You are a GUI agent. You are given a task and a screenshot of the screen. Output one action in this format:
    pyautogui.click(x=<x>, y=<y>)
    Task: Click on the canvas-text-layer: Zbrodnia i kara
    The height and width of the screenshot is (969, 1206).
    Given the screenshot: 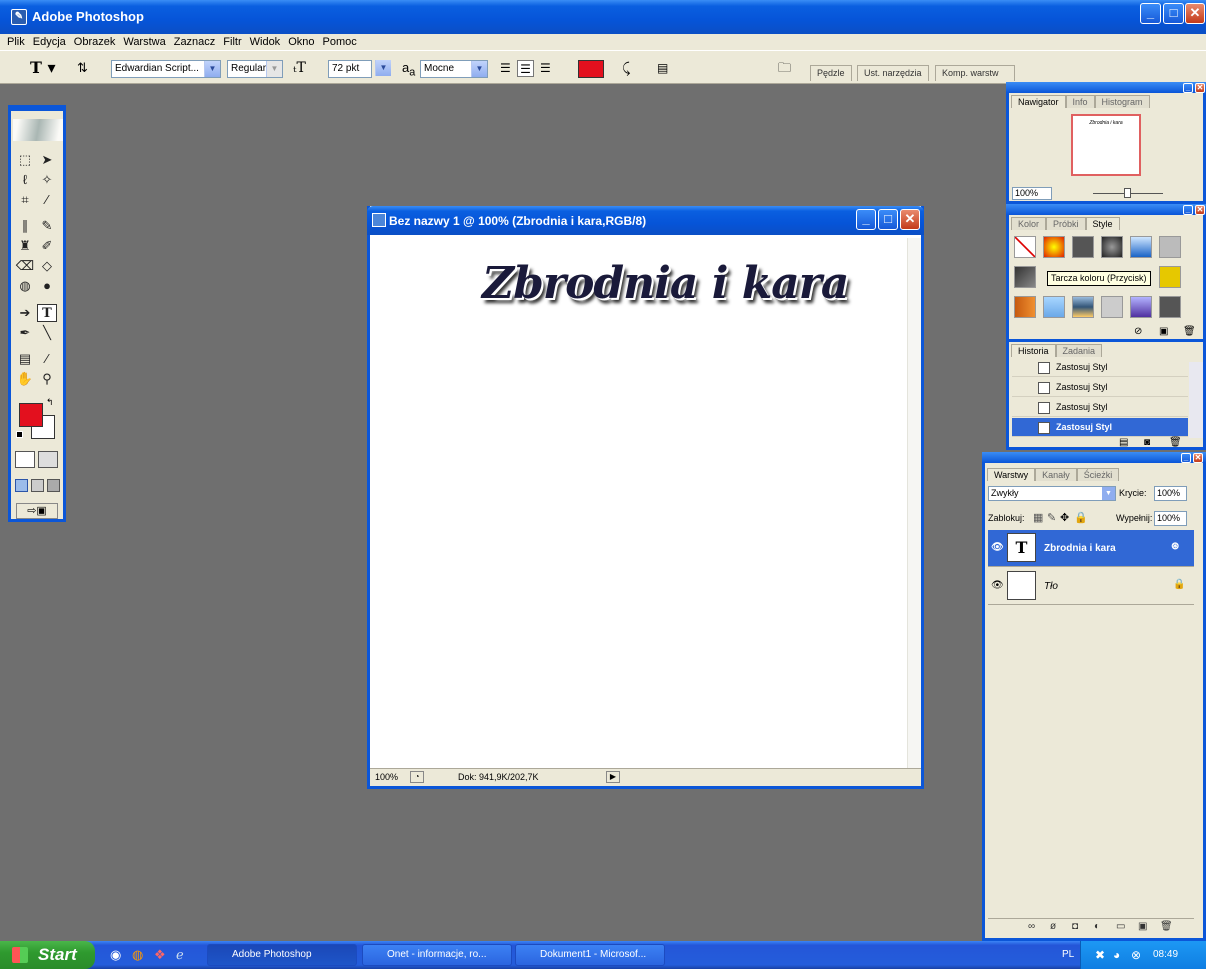 What is the action you would take?
    pyautogui.click(x=665, y=283)
    